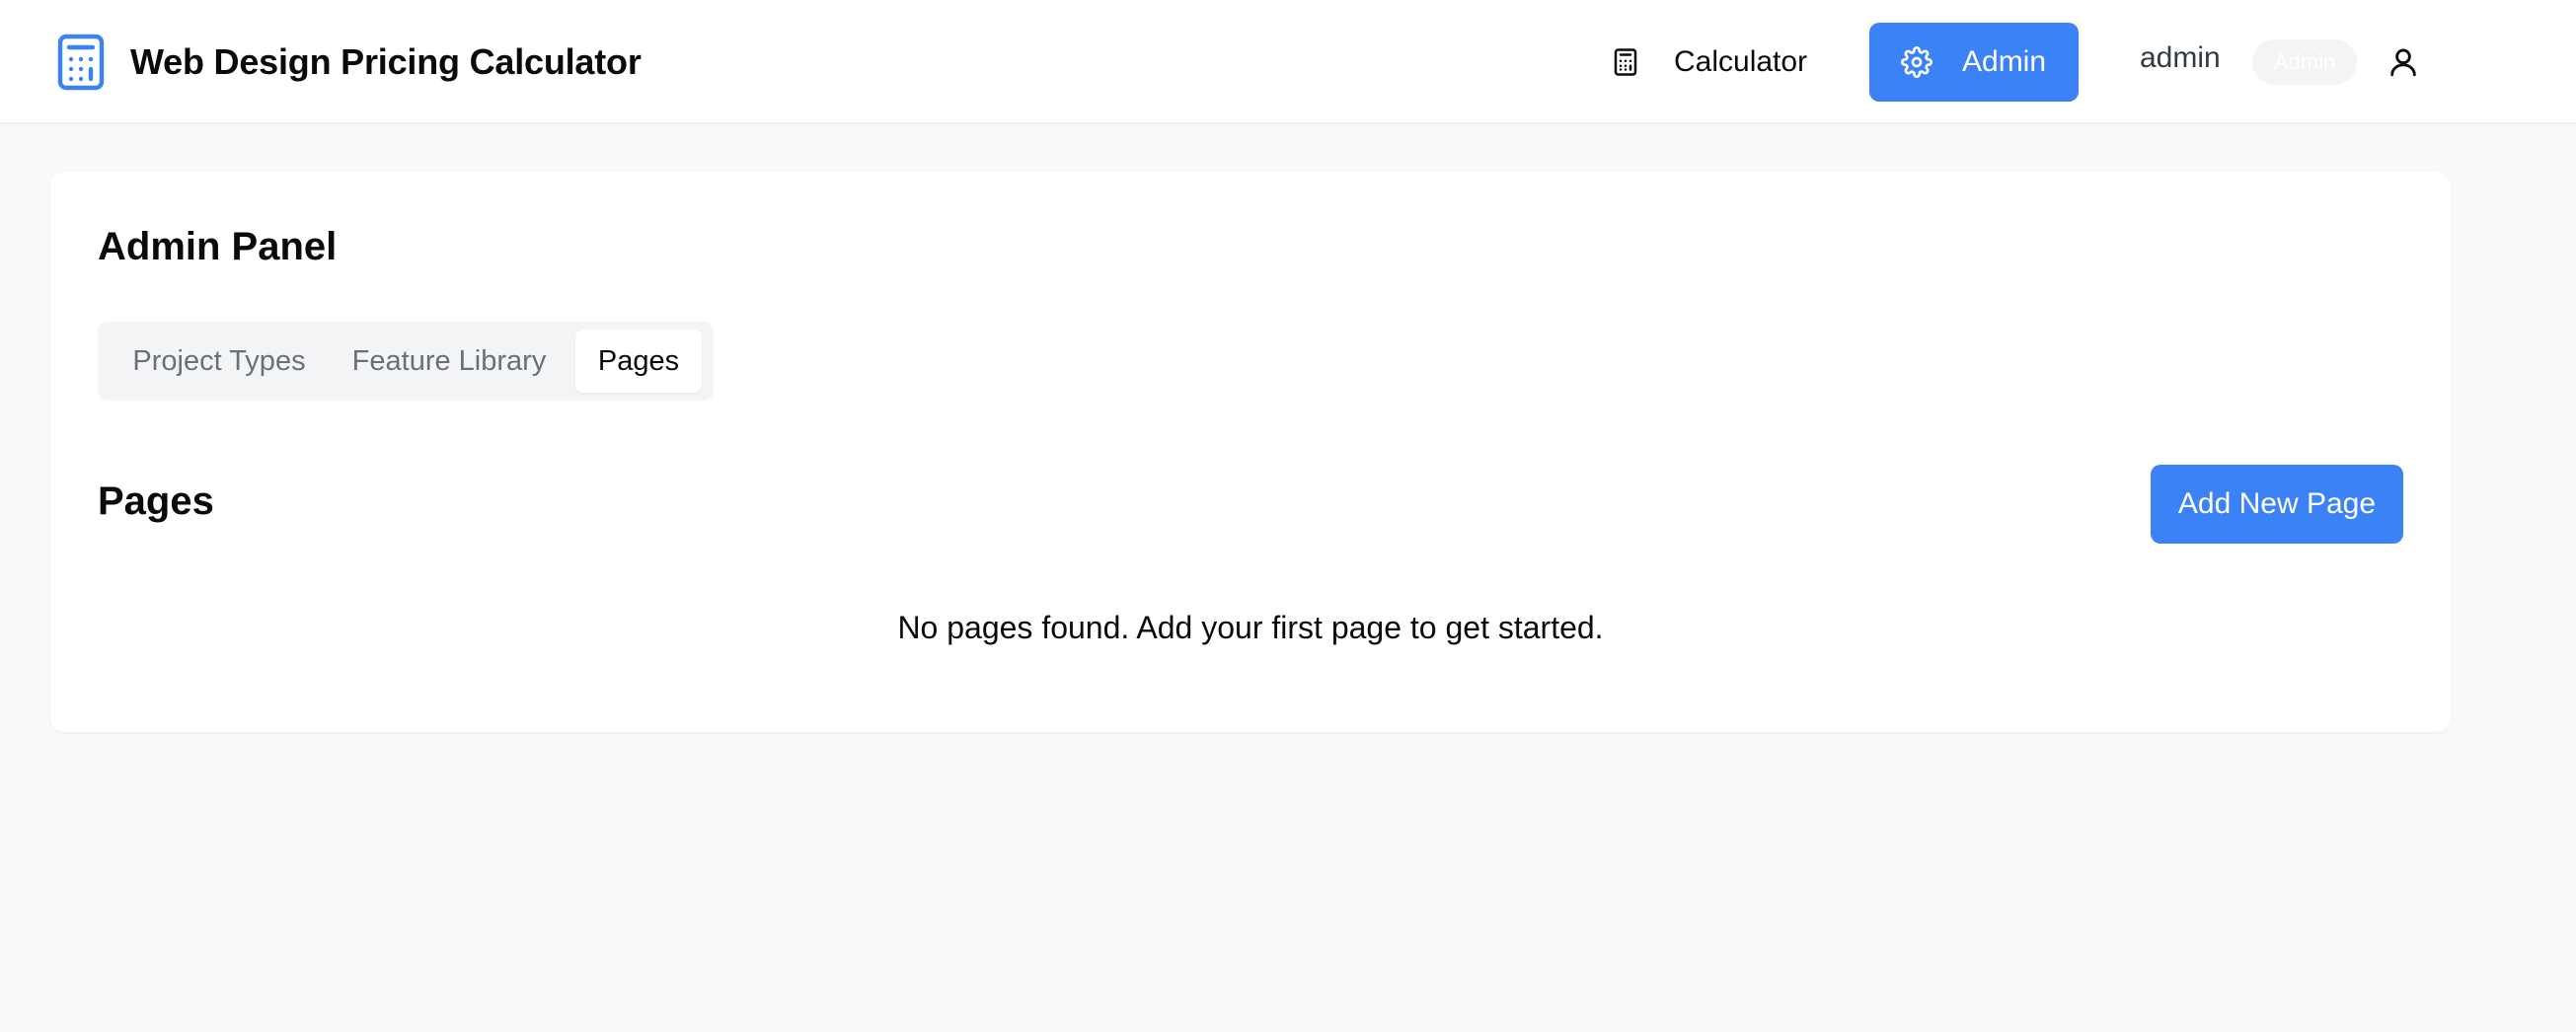  I want to click on nav-admin-label: Admin, so click(2004, 61).